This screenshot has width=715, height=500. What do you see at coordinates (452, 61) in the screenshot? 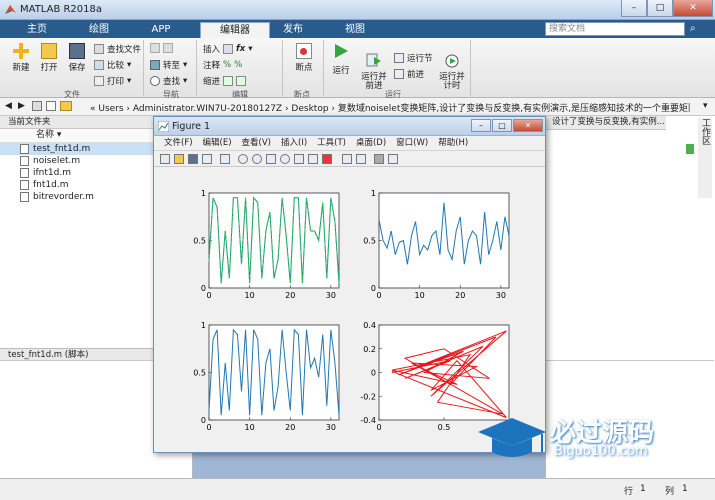
I see `stopwatch-icon` at bounding box center [452, 61].